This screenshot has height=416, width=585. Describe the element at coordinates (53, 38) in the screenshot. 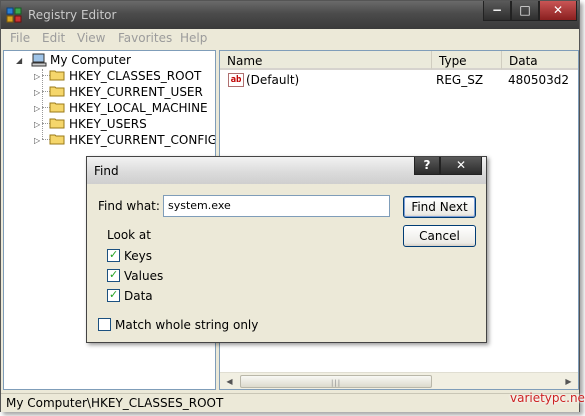

I see `menu-edit: Edit` at that location.